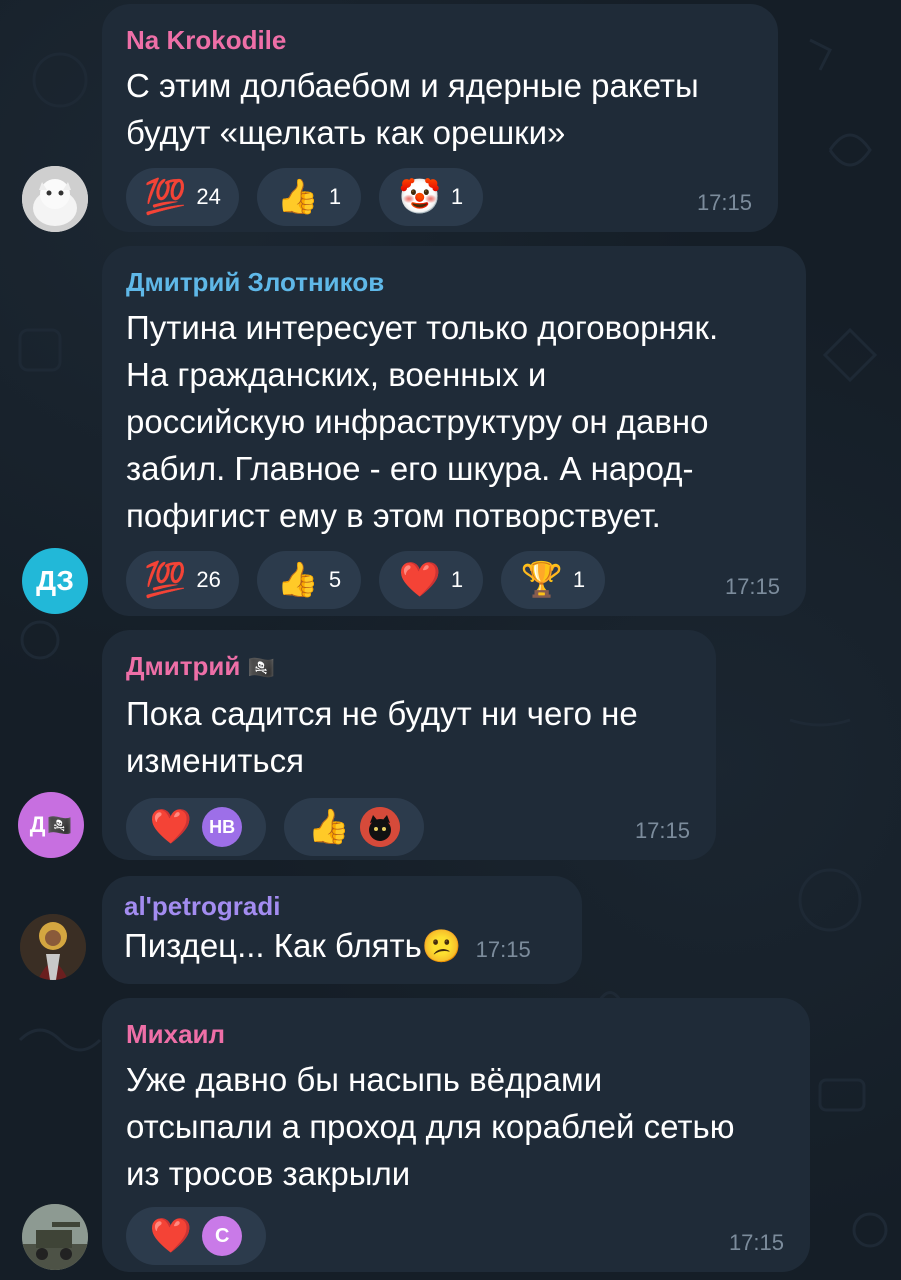 Image resolution: width=901 pixels, height=1280 pixels. I want to click on icon-portrait-avatar-icon, so click(53, 947).